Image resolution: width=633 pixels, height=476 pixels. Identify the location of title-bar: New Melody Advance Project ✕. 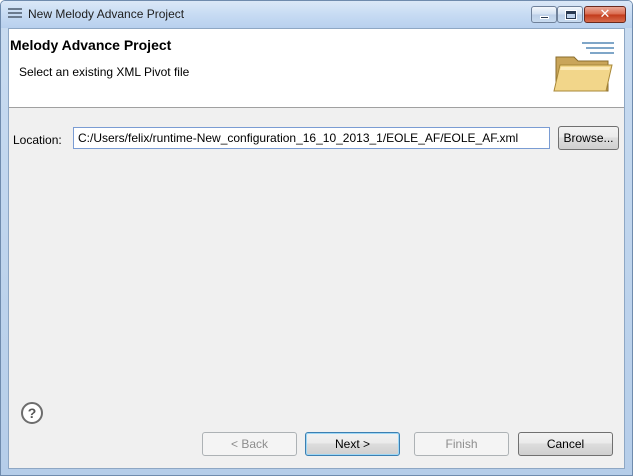
(316, 14).